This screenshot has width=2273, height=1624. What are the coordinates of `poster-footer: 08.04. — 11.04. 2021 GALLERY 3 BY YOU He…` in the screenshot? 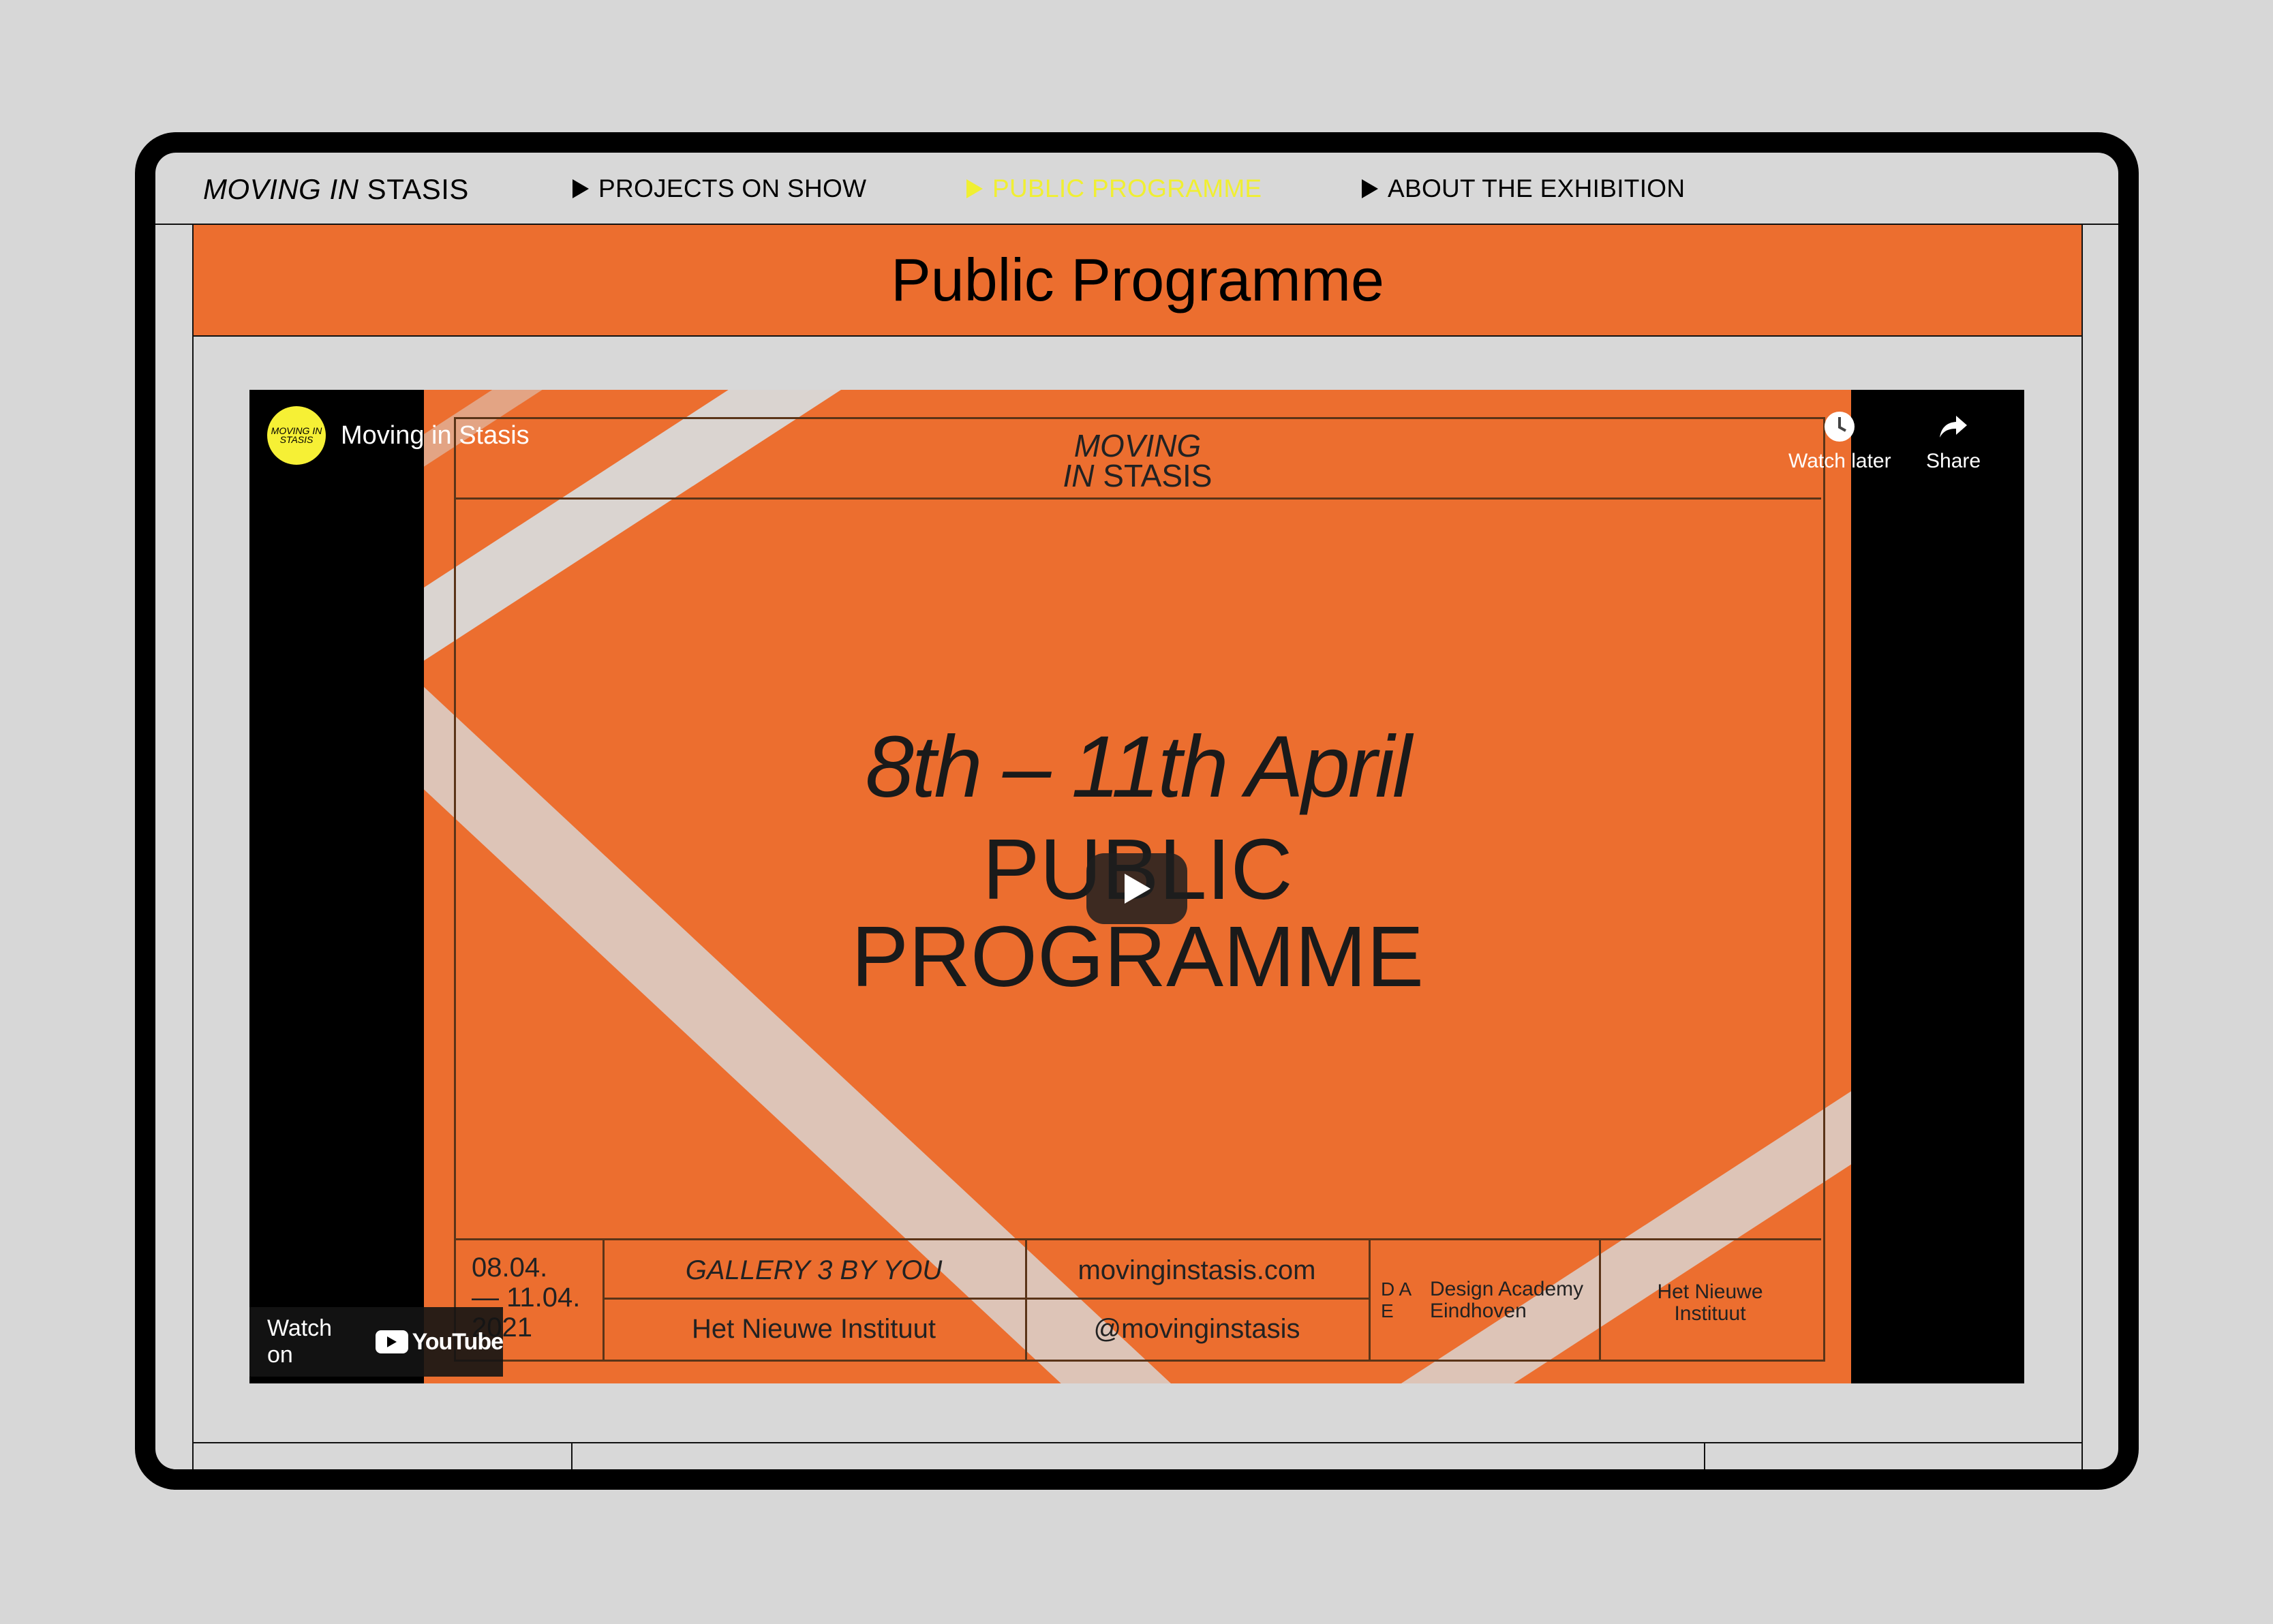 It's located at (1137, 1299).